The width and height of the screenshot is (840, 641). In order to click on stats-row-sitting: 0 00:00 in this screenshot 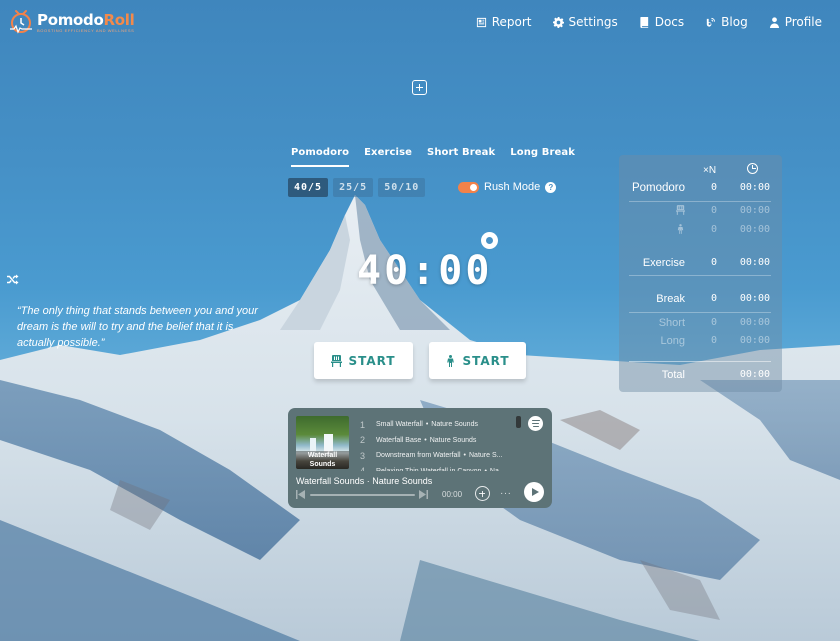, I will do `click(700, 212)`.